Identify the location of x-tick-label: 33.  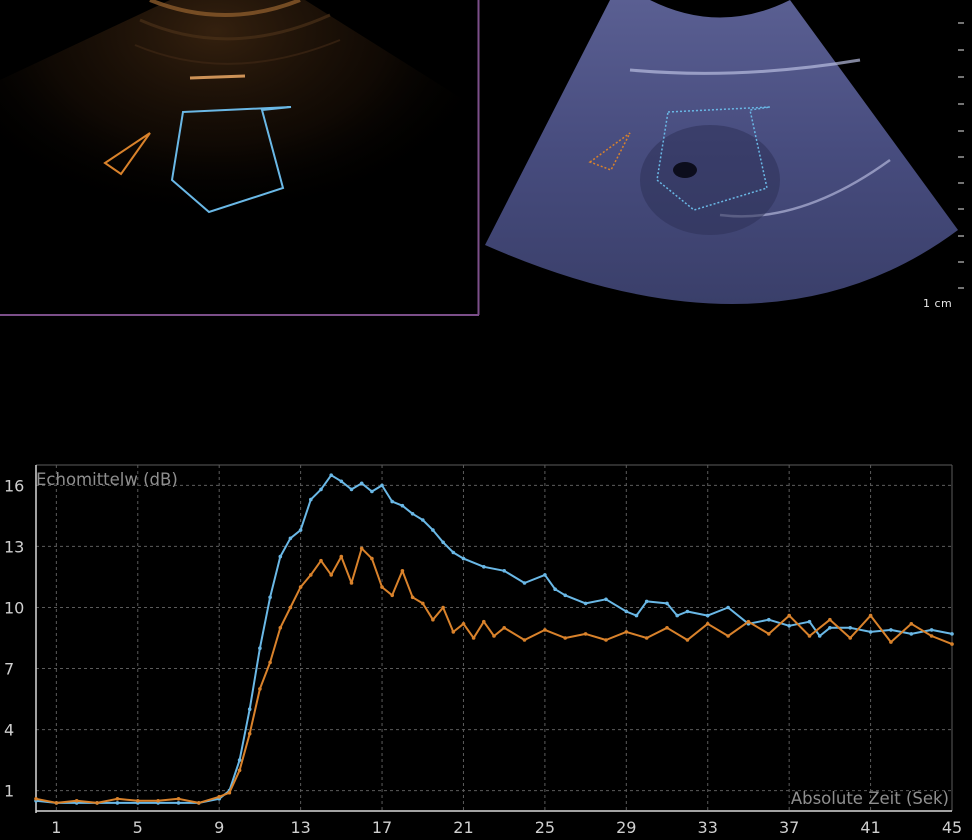
(708, 827).